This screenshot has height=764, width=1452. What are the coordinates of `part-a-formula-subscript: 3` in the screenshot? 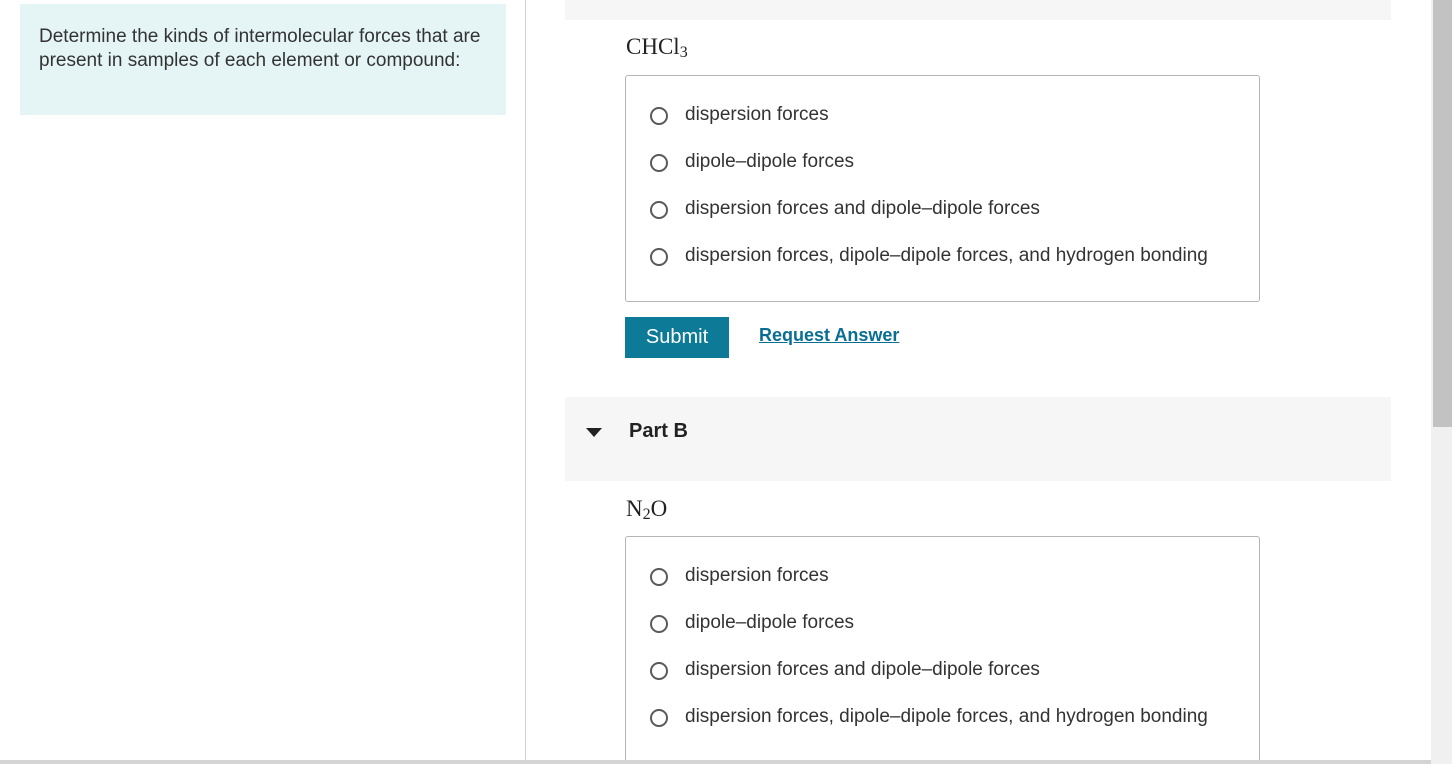 It's located at (683, 52).